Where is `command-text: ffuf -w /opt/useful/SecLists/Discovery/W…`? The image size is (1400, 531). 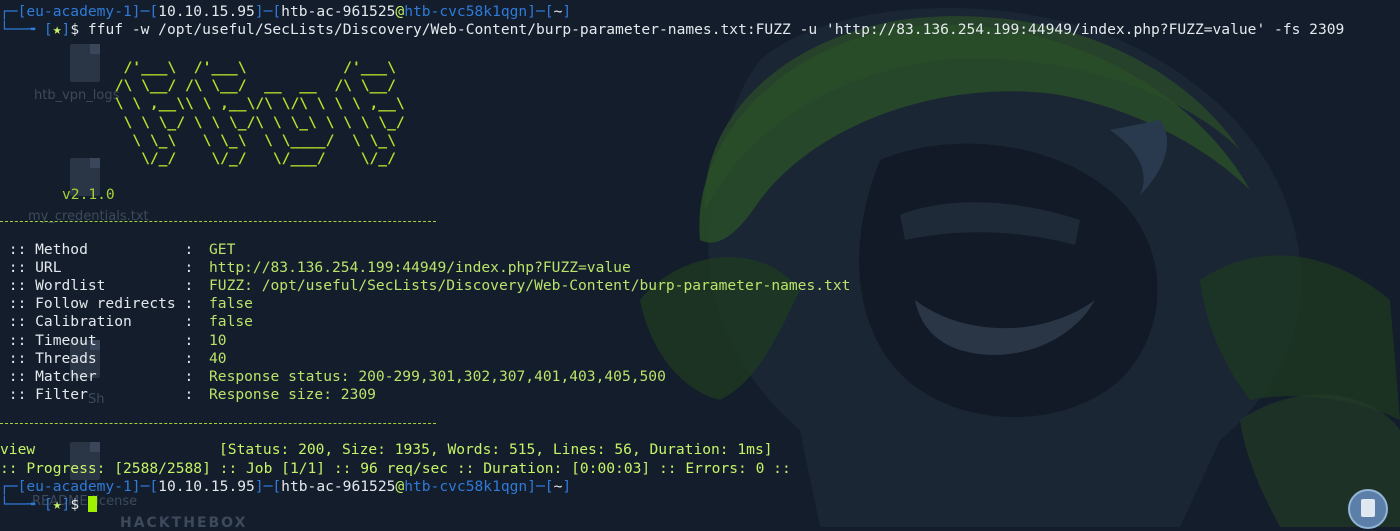 command-text: ffuf -w /opt/useful/SecLists/Discovery/W… is located at coordinates (716, 29).